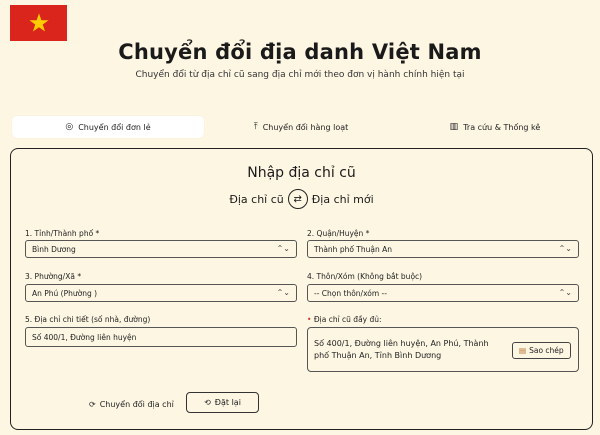  What do you see at coordinates (353, 249) in the screenshot?
I see `district-value: Thành phố Thuận An` at bounding box center [353, 249].